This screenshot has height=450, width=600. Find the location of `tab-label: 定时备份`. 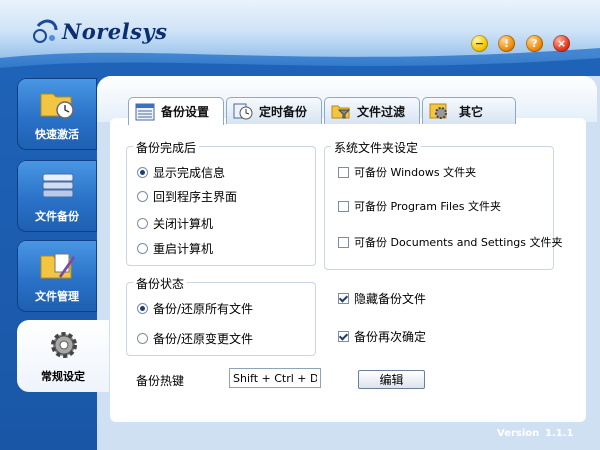

tab-label: 定时备份 is located at coordinates (283, 111).